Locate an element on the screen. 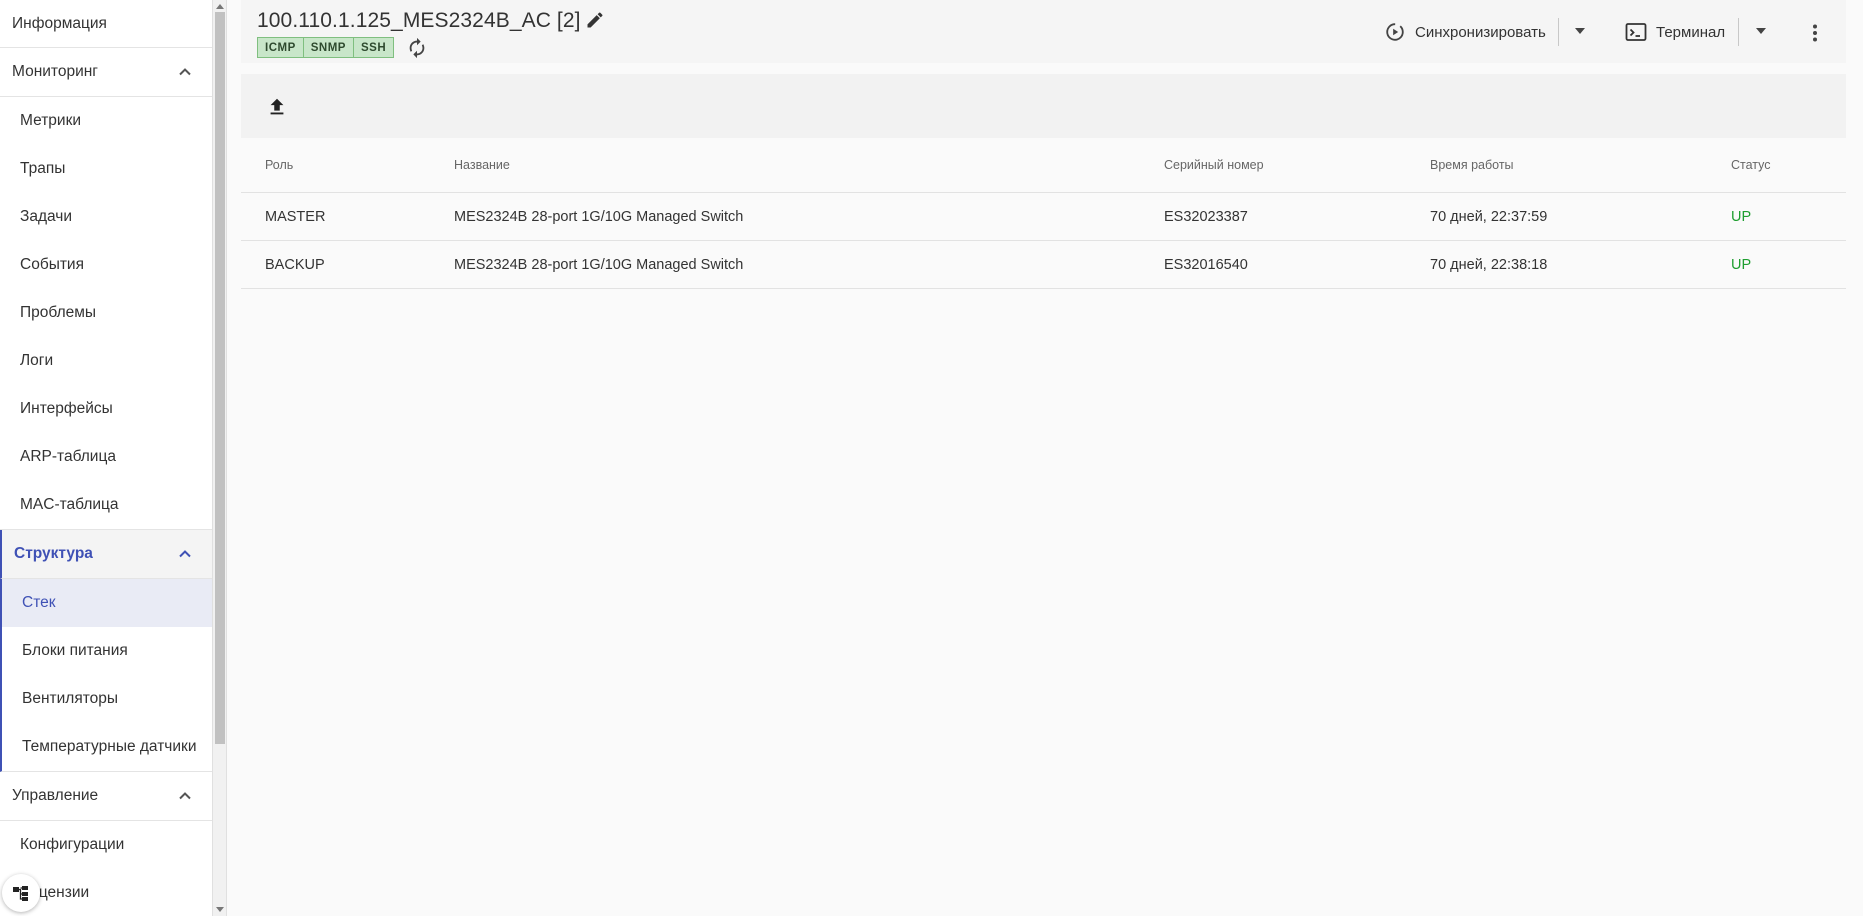 The width and height of the screenshot is (1863, 916). sidebar-item-power-supplies: Блоки питания is located at coordinates (107, 651).